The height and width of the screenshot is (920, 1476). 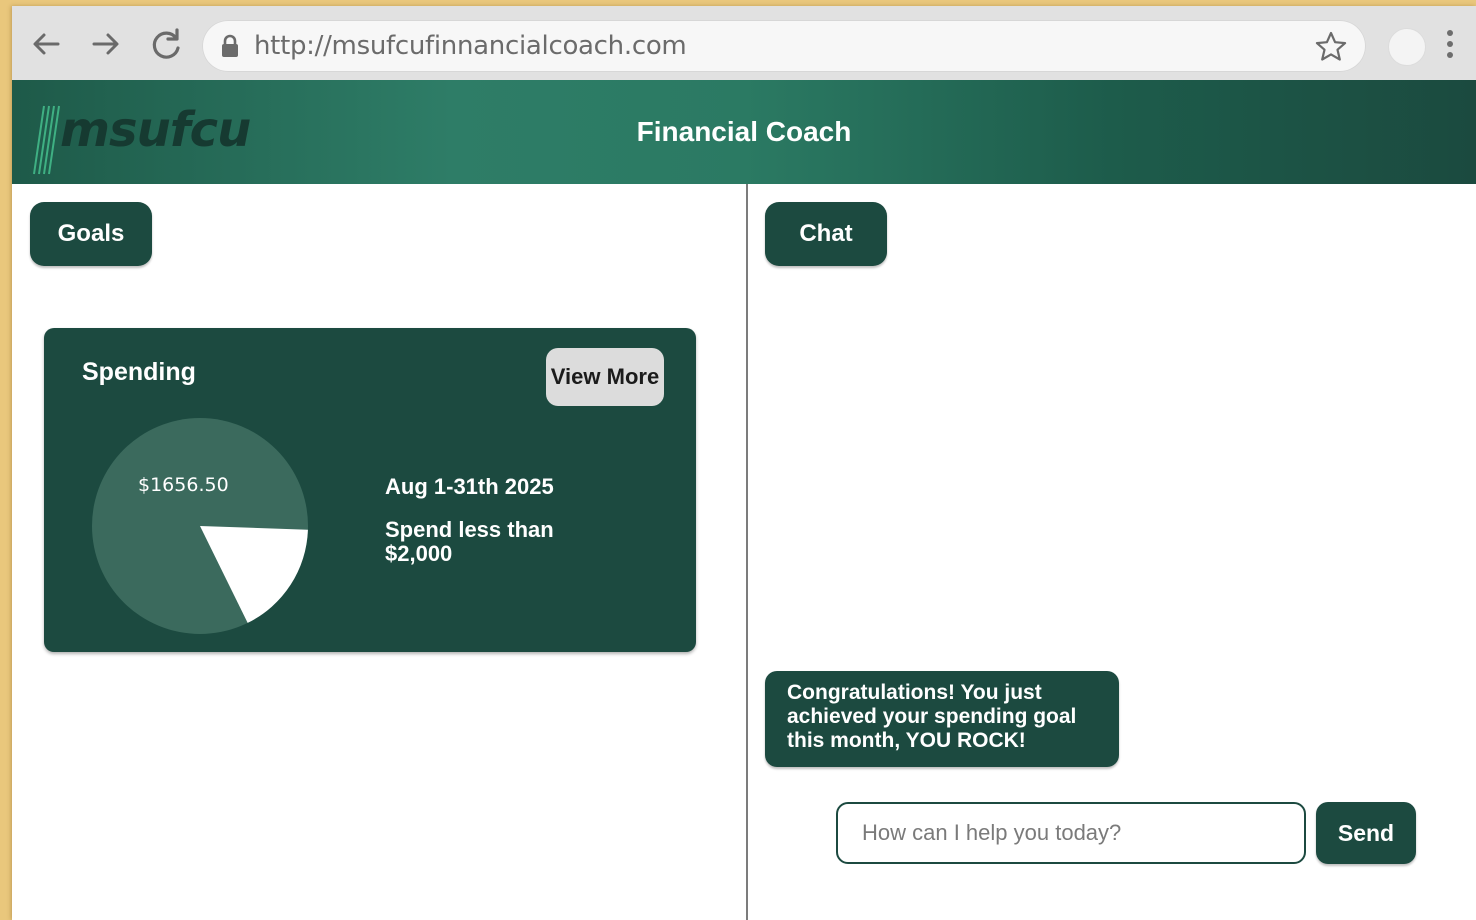 What do you see at coordinates (106, 44) in the screenshot?
I see `forward-icon` at bounding box center [106, 44].